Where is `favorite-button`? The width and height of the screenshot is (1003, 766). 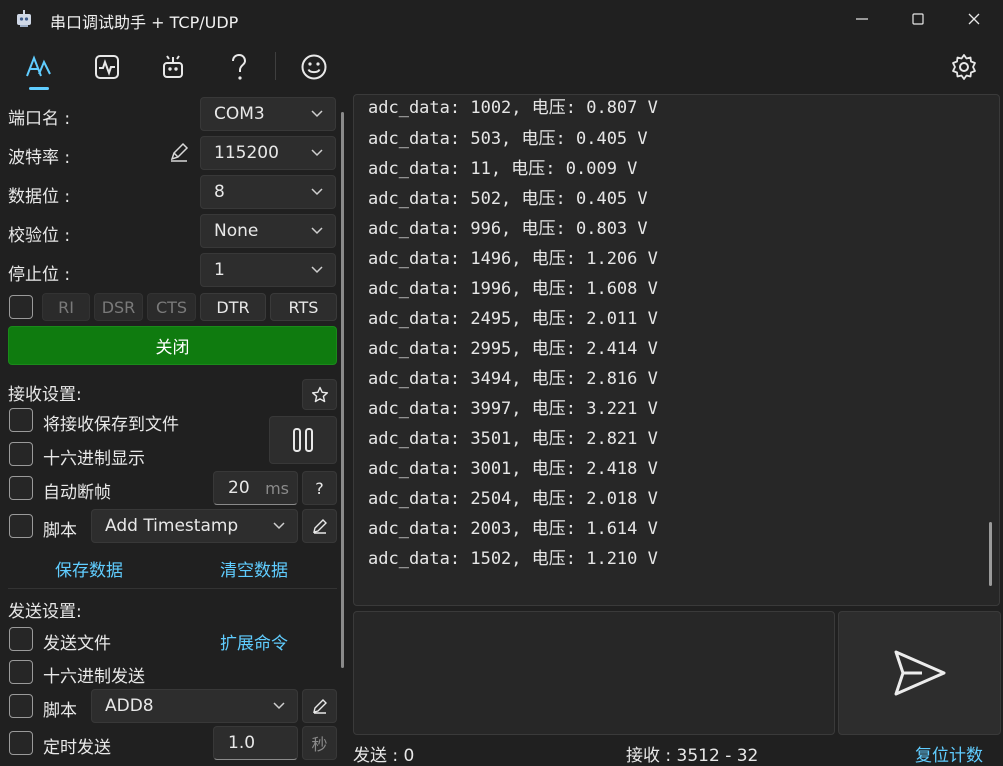 favorite-button is located at coordinates (319, 394).